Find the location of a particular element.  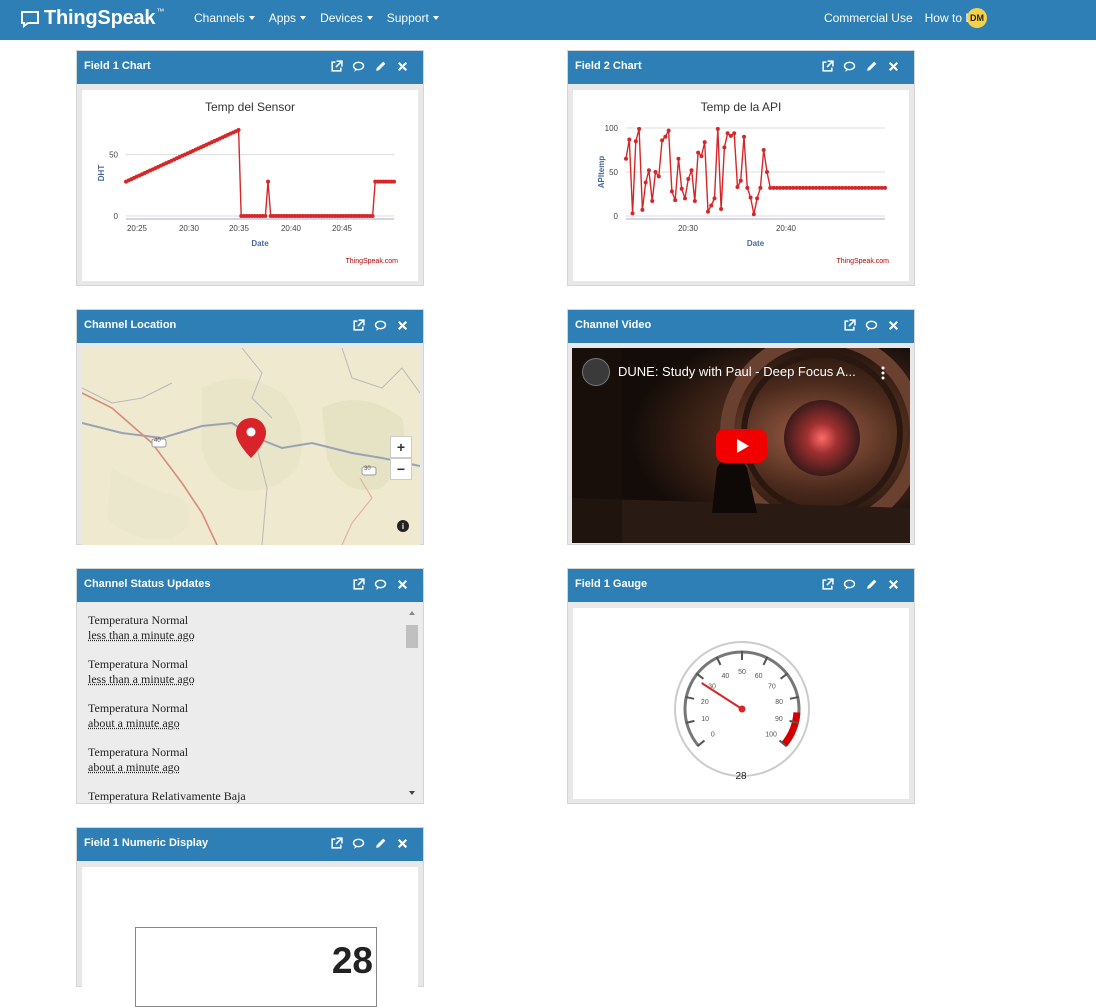

x-axis-label: Date is located at coordinates (756, 243).